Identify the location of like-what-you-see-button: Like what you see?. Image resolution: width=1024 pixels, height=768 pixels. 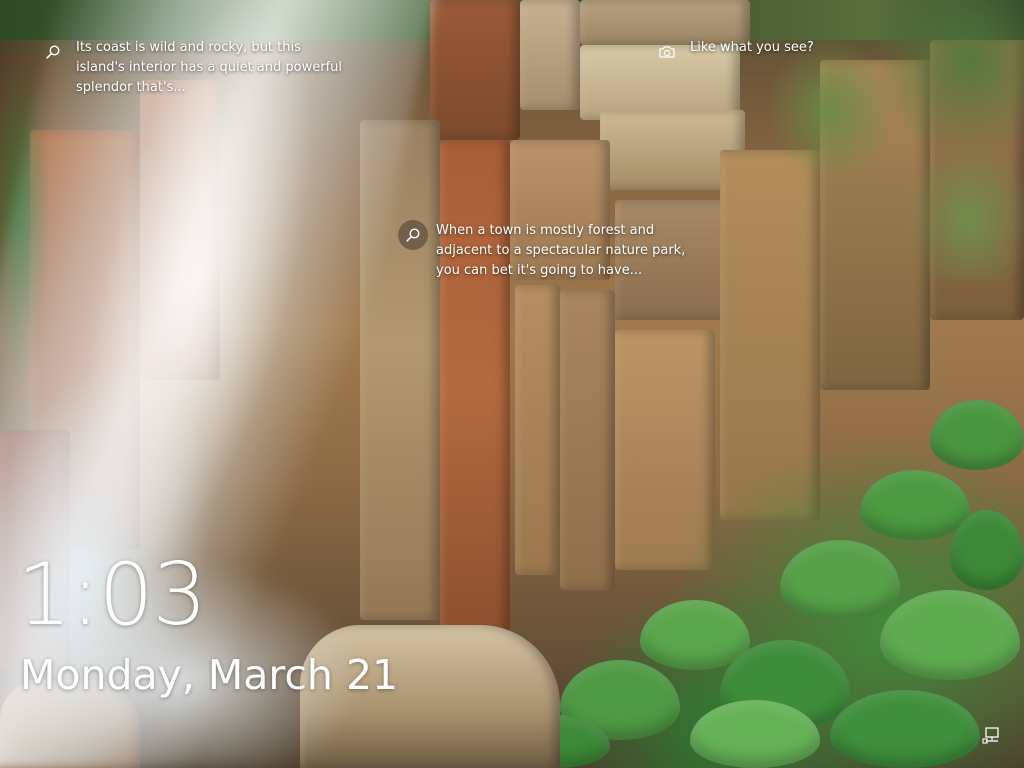
(772, 52).